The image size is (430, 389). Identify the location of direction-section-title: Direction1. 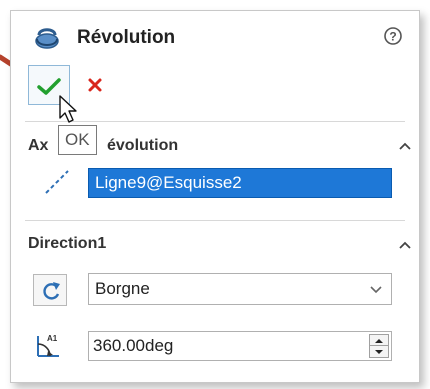
(67, 243).